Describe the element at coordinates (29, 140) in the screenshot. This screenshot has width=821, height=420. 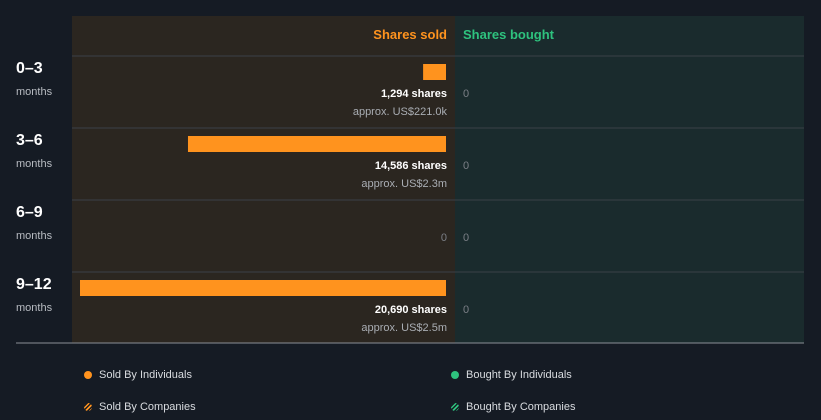
I see `row-period-title: 3–6` at that location.